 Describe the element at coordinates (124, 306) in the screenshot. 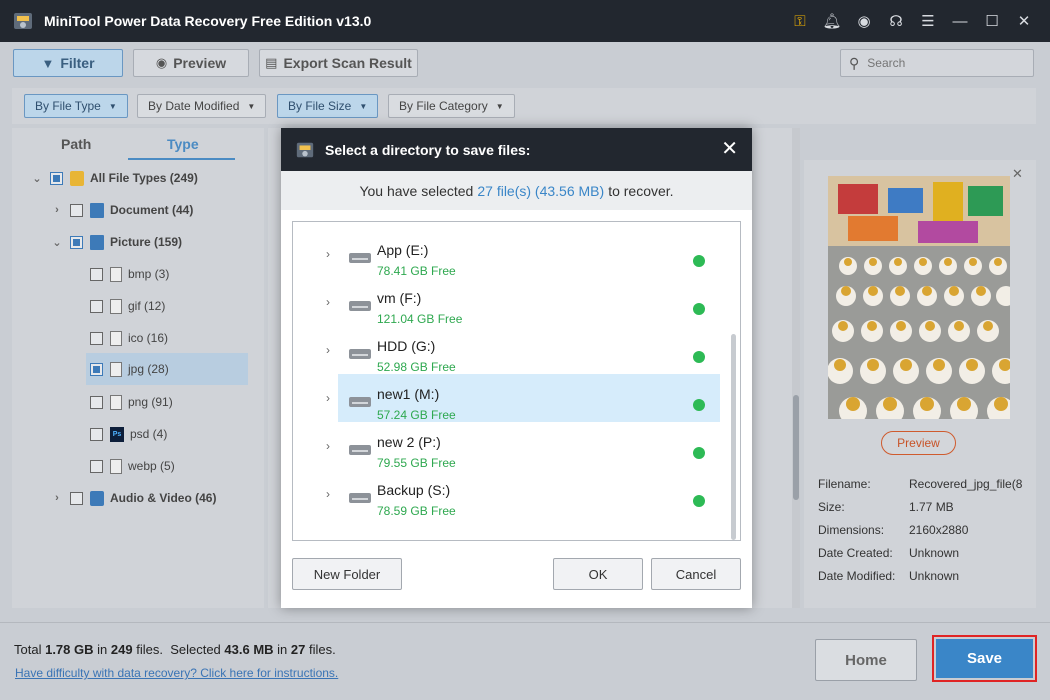

I see `tree-item-gif: gif (12)` at that location.